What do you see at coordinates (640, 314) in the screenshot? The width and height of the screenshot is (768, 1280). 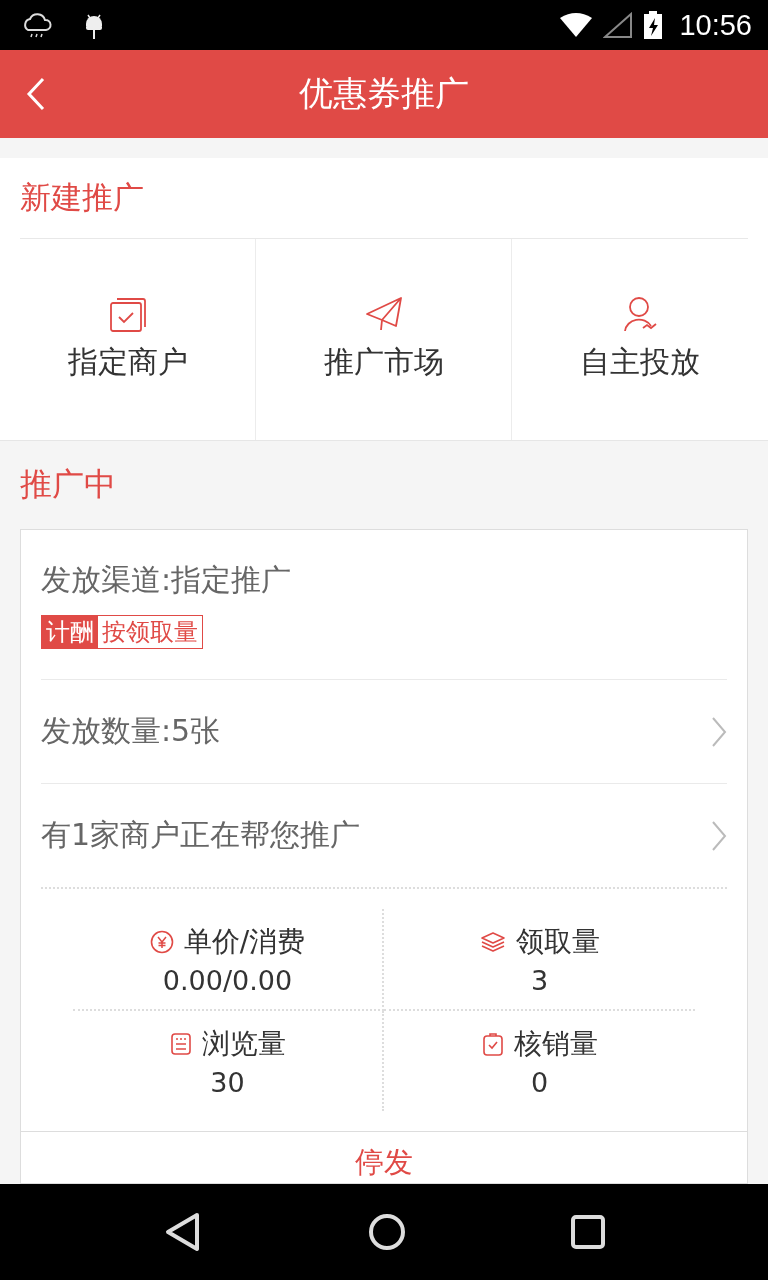 I see `user-icon` at bounding box center [640, 314].